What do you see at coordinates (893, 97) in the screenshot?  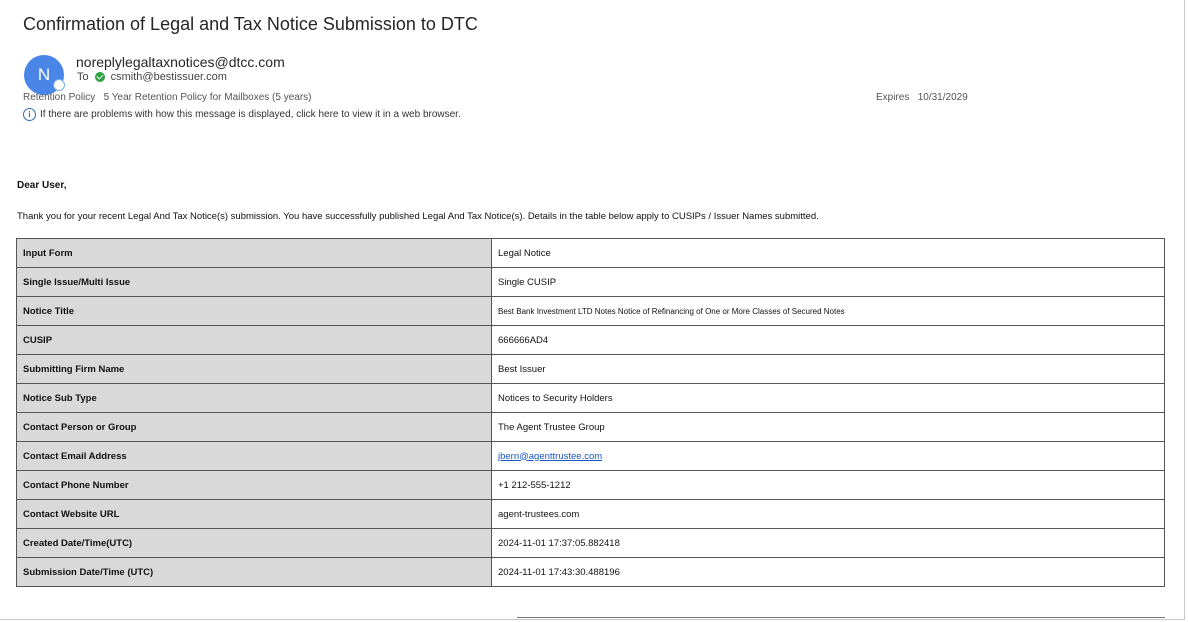 I see `expires-label: Expires` at bounding box center [893, 97].